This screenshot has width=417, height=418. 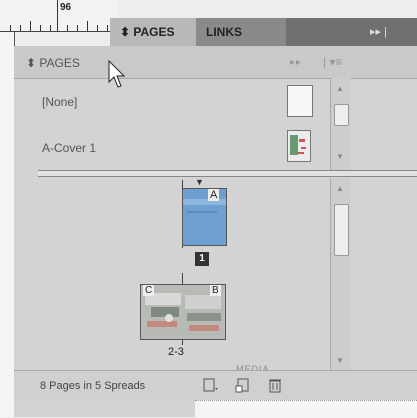 What do you see at coordinates (214, 195) in the screenshot?
I see `page-master-letter: A` at bounding box center [214, 195].